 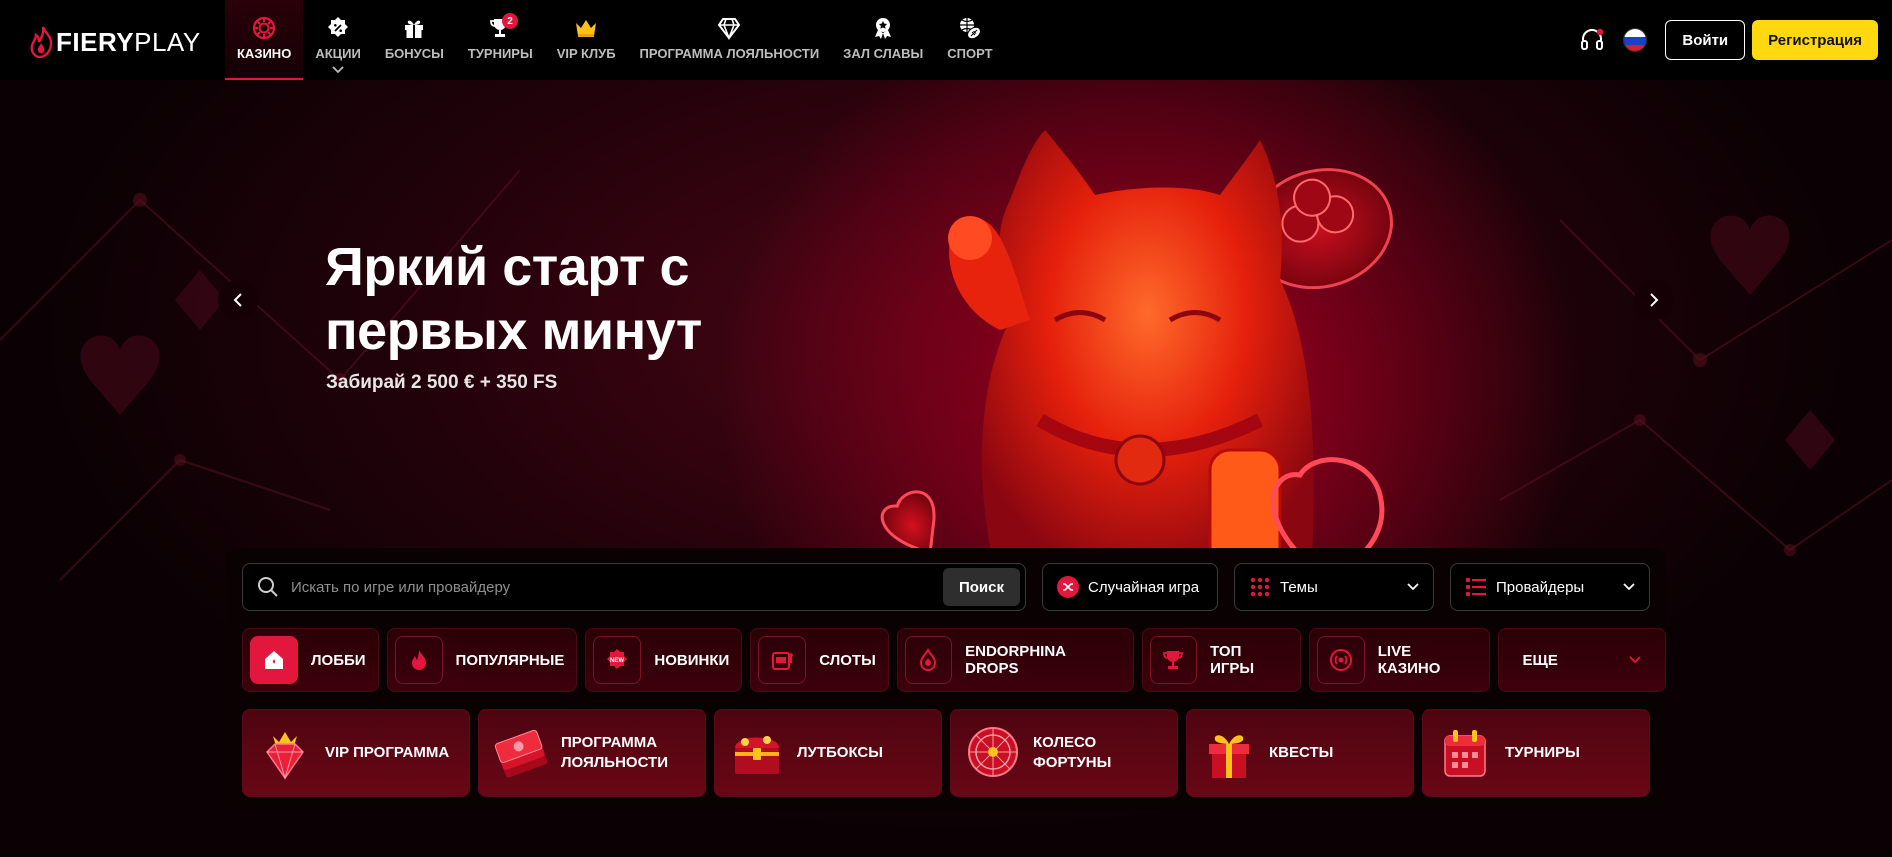 I want to click on support-headset-icon, so click(x=1592, y=40).